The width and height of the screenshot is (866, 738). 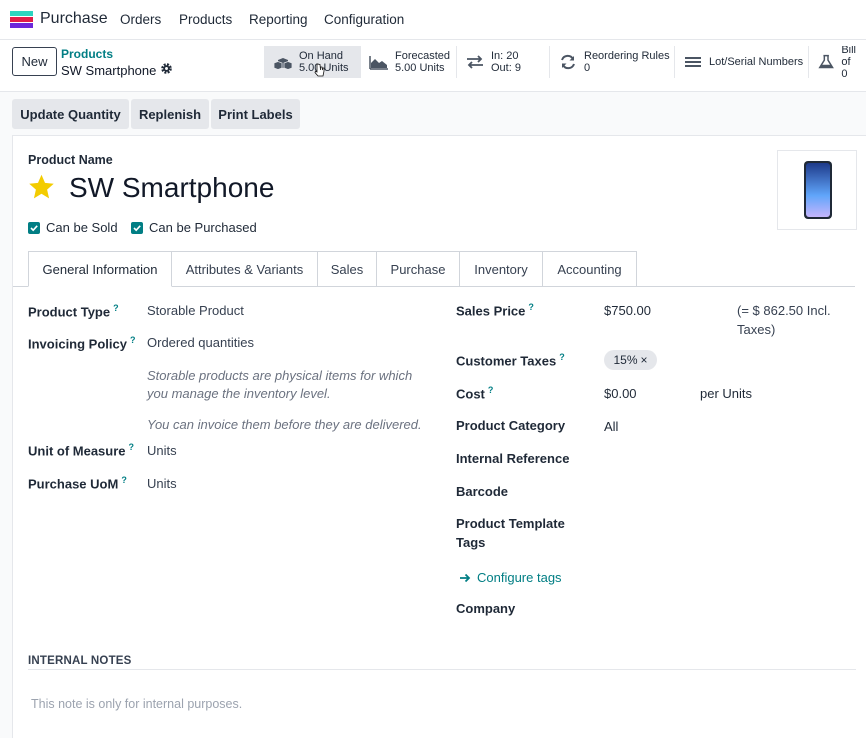 What do you see at coordinates (80, 661) in the screenshot?
I see `internal-notes-title: INTERNAL NOTES` at bounding box center [80, 661].